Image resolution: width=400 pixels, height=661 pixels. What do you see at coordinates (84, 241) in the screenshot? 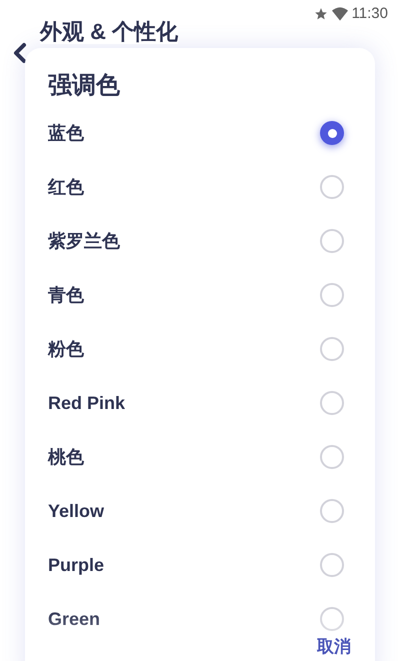
I see `option-label: 紫罗兰色` at bounding box center [84, 241].